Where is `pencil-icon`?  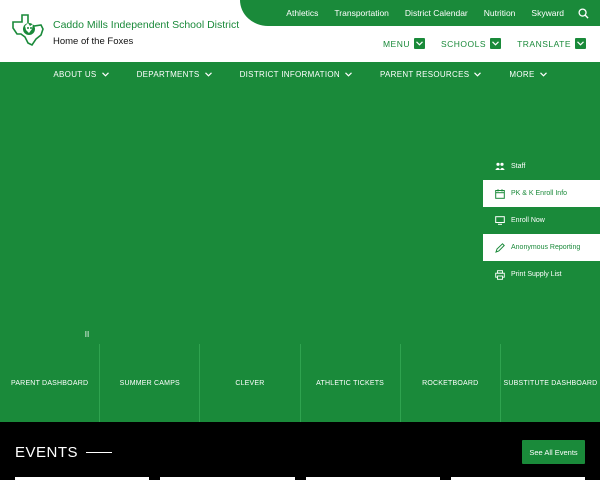
pencil-icon is located at coordinates (500, 247).